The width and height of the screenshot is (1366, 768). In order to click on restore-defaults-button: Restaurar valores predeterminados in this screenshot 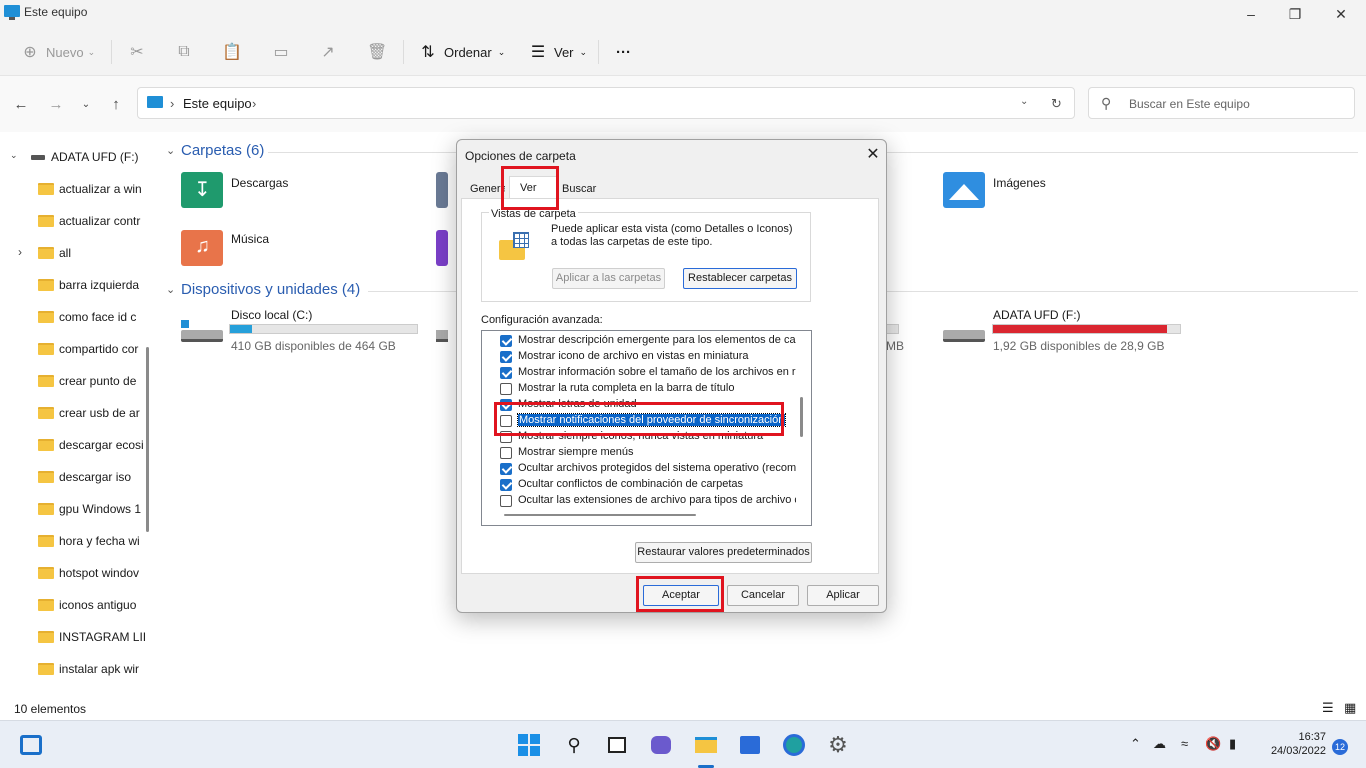, I will do `click(723, 552)`.